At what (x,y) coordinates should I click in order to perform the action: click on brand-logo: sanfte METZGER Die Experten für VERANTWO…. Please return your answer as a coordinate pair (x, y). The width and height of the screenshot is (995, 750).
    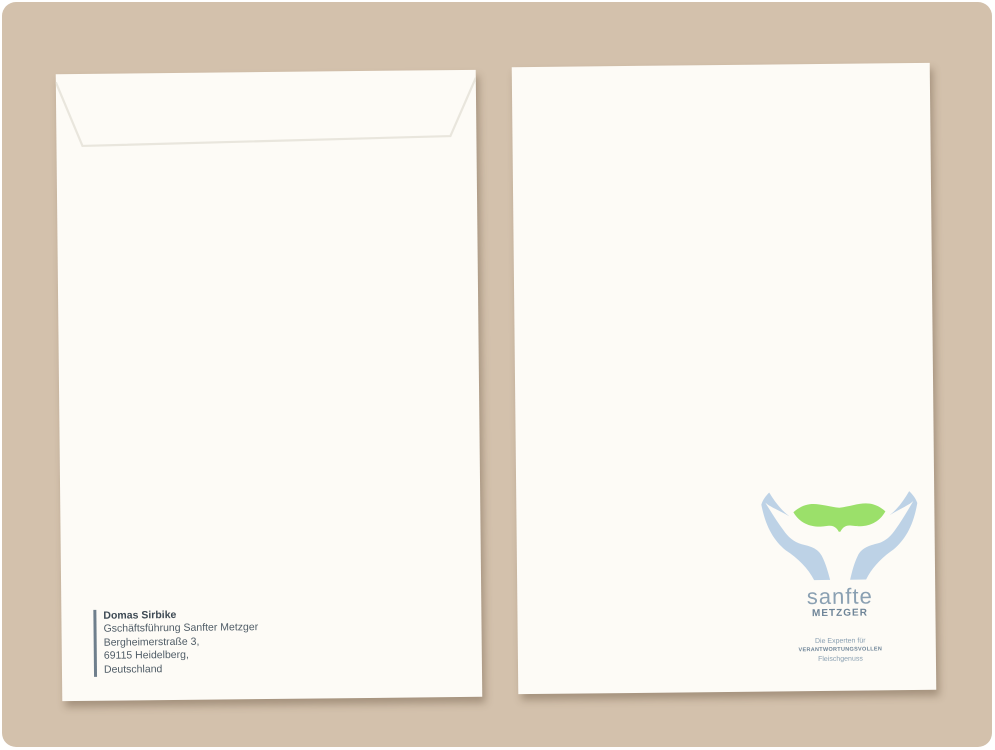
    Looking at the image, I should click on (839, 578).